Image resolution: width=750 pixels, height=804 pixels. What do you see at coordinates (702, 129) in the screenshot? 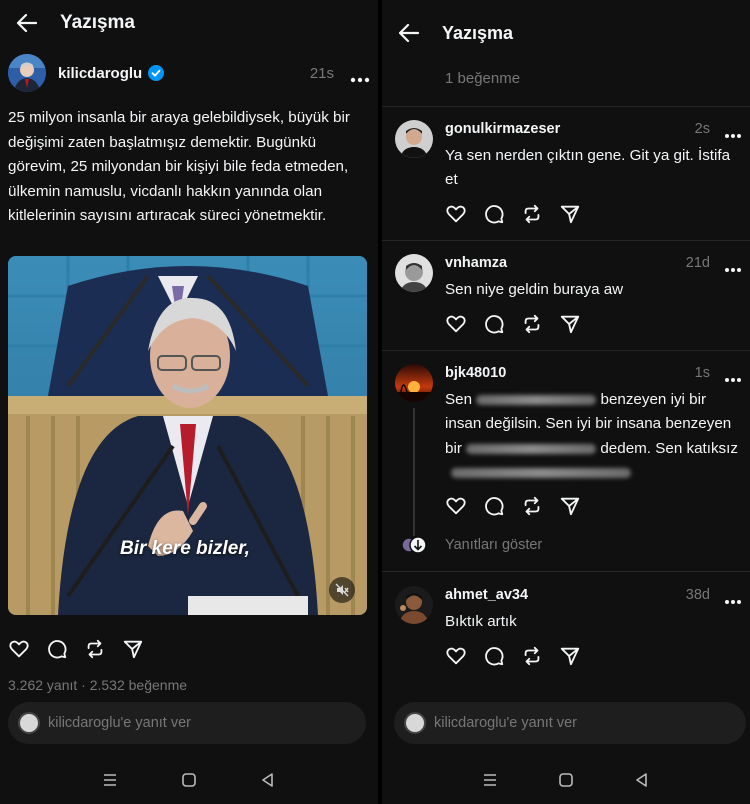
I see `reply-time: 2s` at bounding box center [702, 129].